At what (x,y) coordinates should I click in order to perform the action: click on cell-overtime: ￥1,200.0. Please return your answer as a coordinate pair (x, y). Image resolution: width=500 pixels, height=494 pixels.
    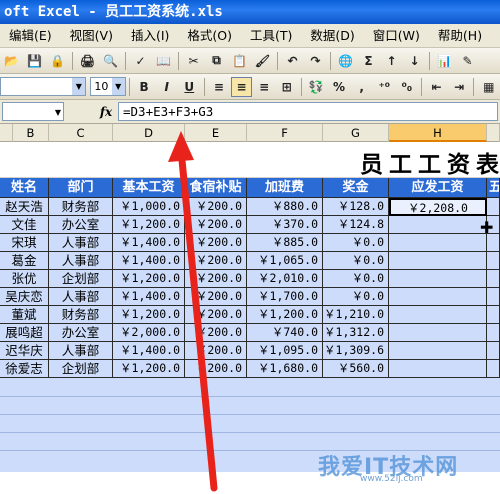
    Looking at the image, I should click on (285, 315).